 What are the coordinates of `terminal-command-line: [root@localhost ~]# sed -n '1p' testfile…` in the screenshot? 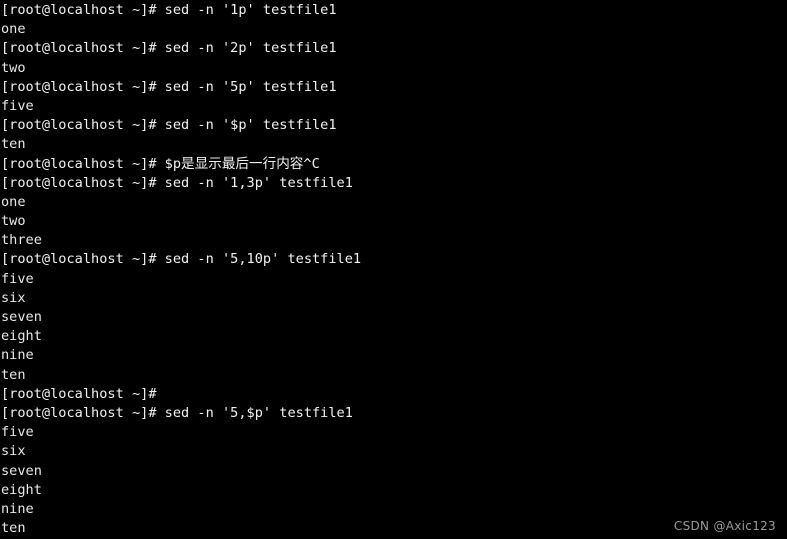 It's located at (169, 10).